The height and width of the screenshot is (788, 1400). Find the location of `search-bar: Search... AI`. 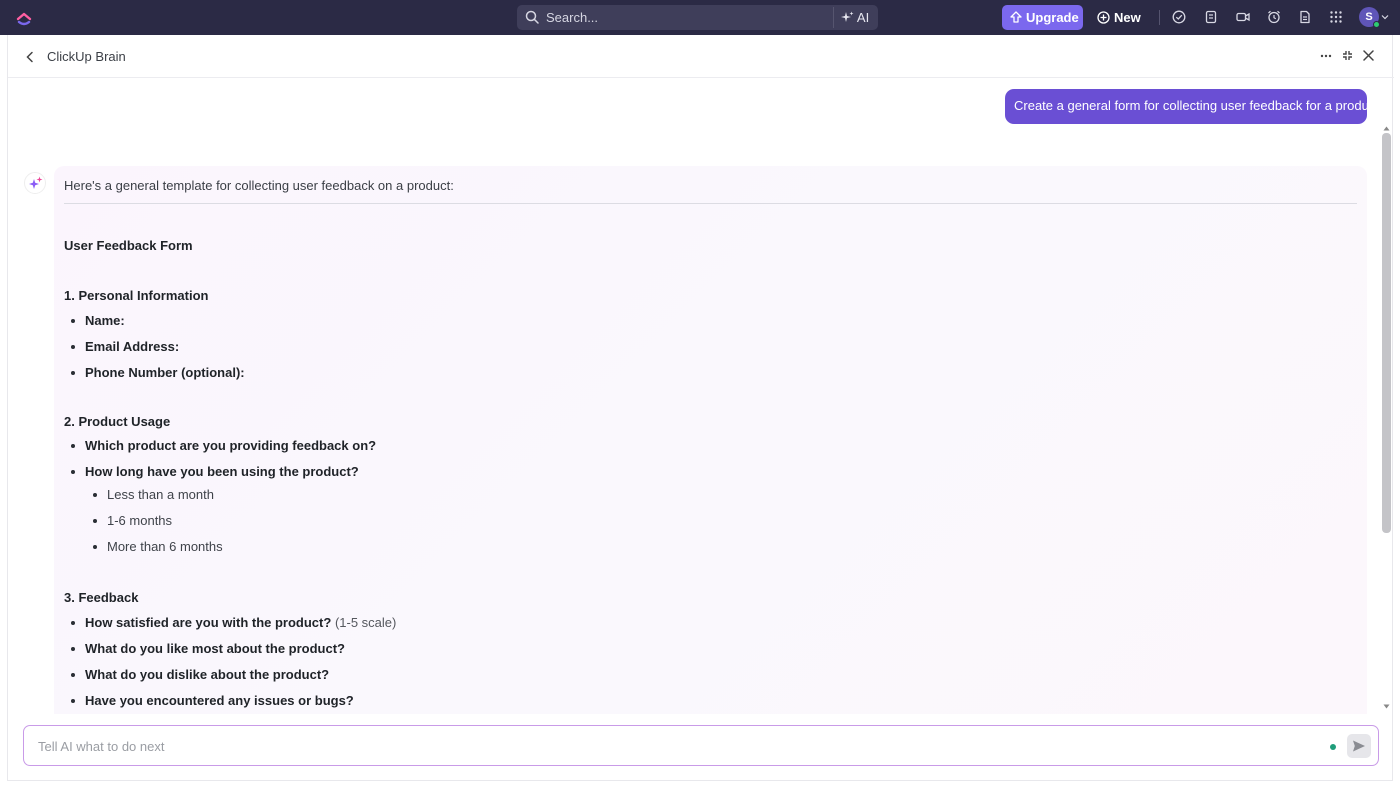

search-bar: Search... AI is located at coordinates (697, 17).